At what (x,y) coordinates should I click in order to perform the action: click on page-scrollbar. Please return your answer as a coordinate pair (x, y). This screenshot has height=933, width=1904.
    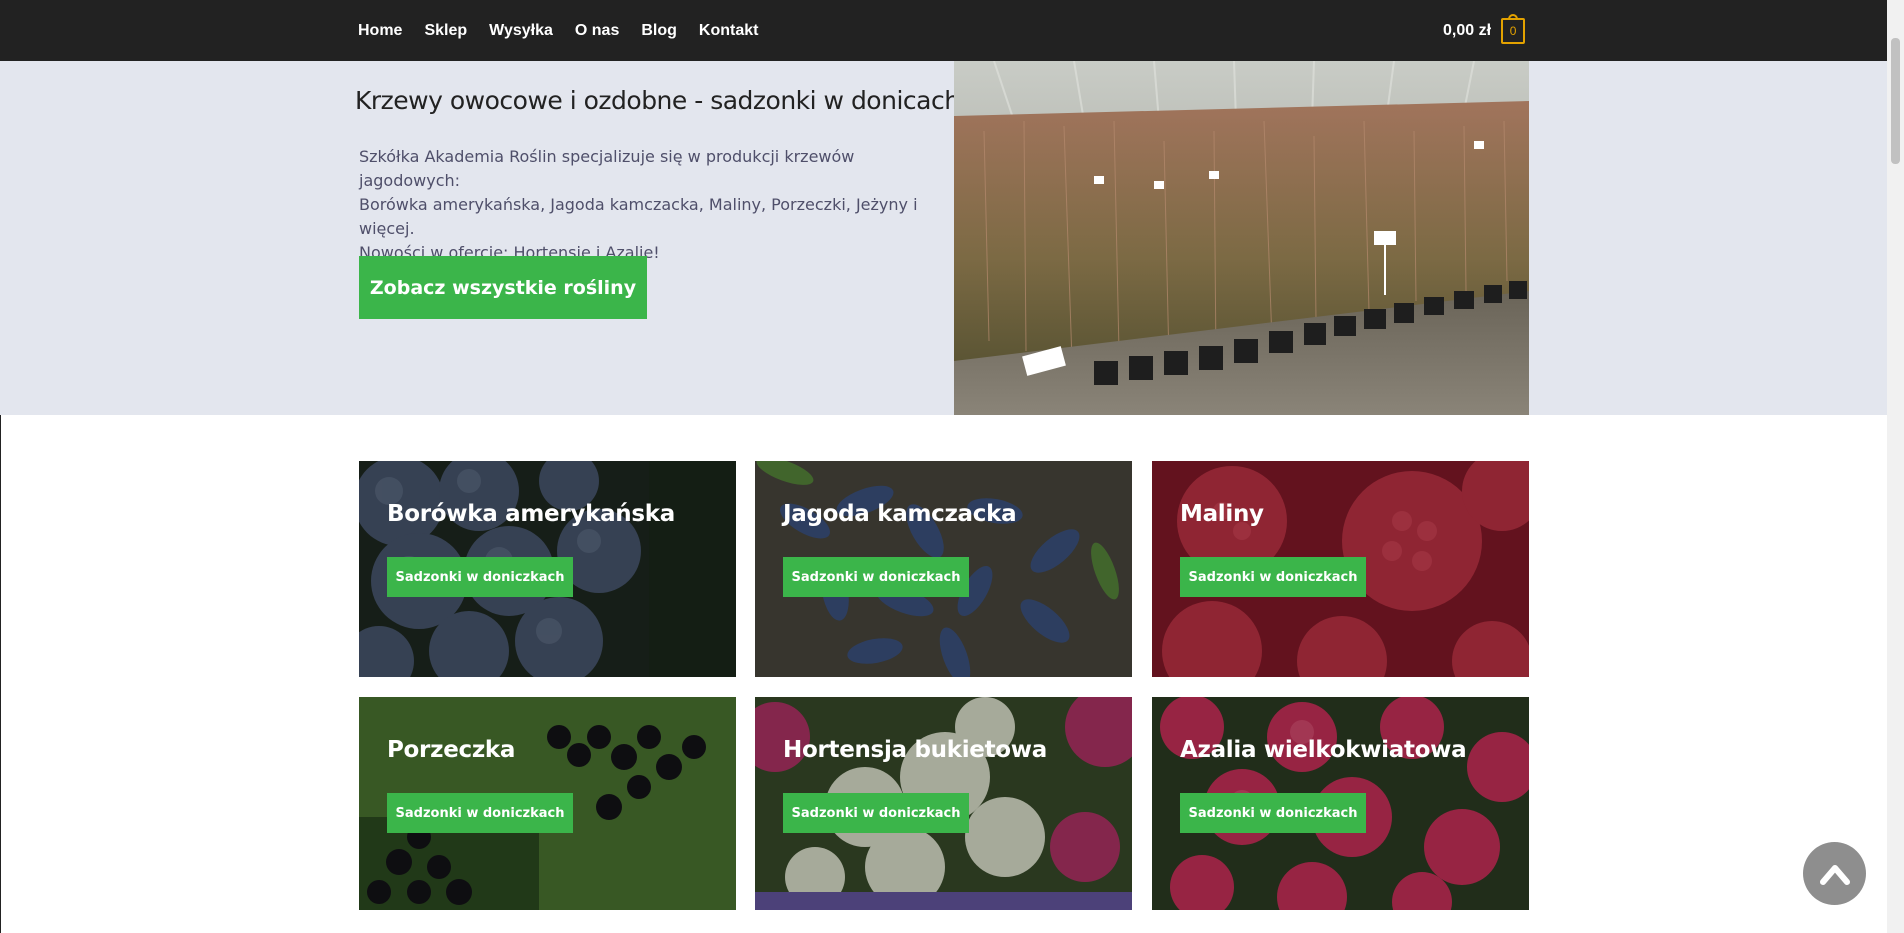
    Looking at the image, I should click on (1895, 466).